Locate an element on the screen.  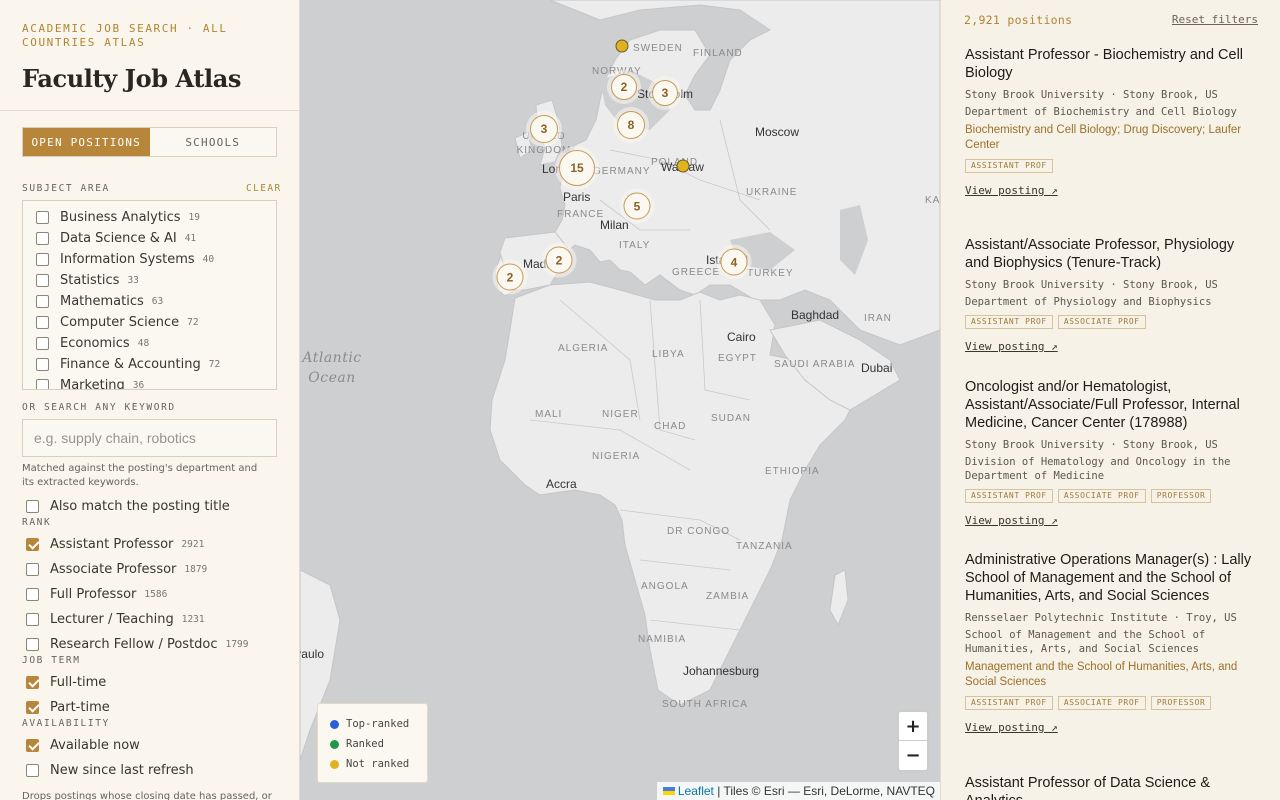
reset-filters-button: Reset filters is located at coordinates (1215, 19).